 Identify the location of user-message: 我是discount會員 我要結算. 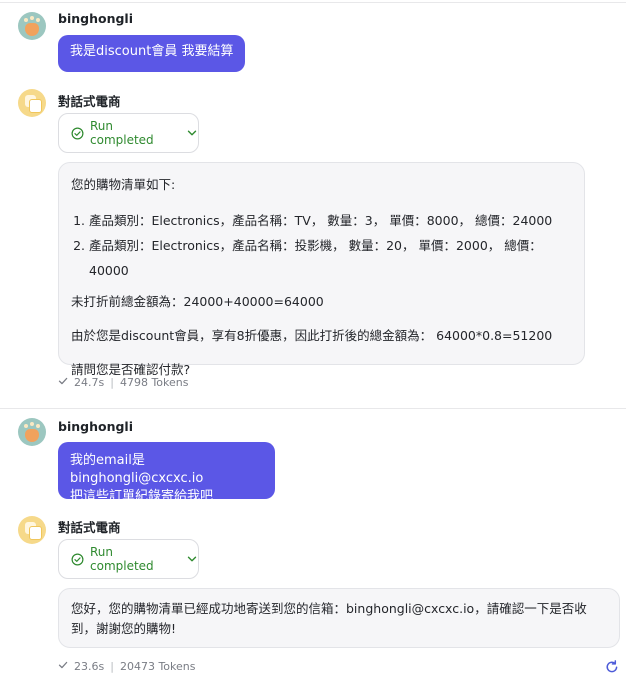
(152, 53).